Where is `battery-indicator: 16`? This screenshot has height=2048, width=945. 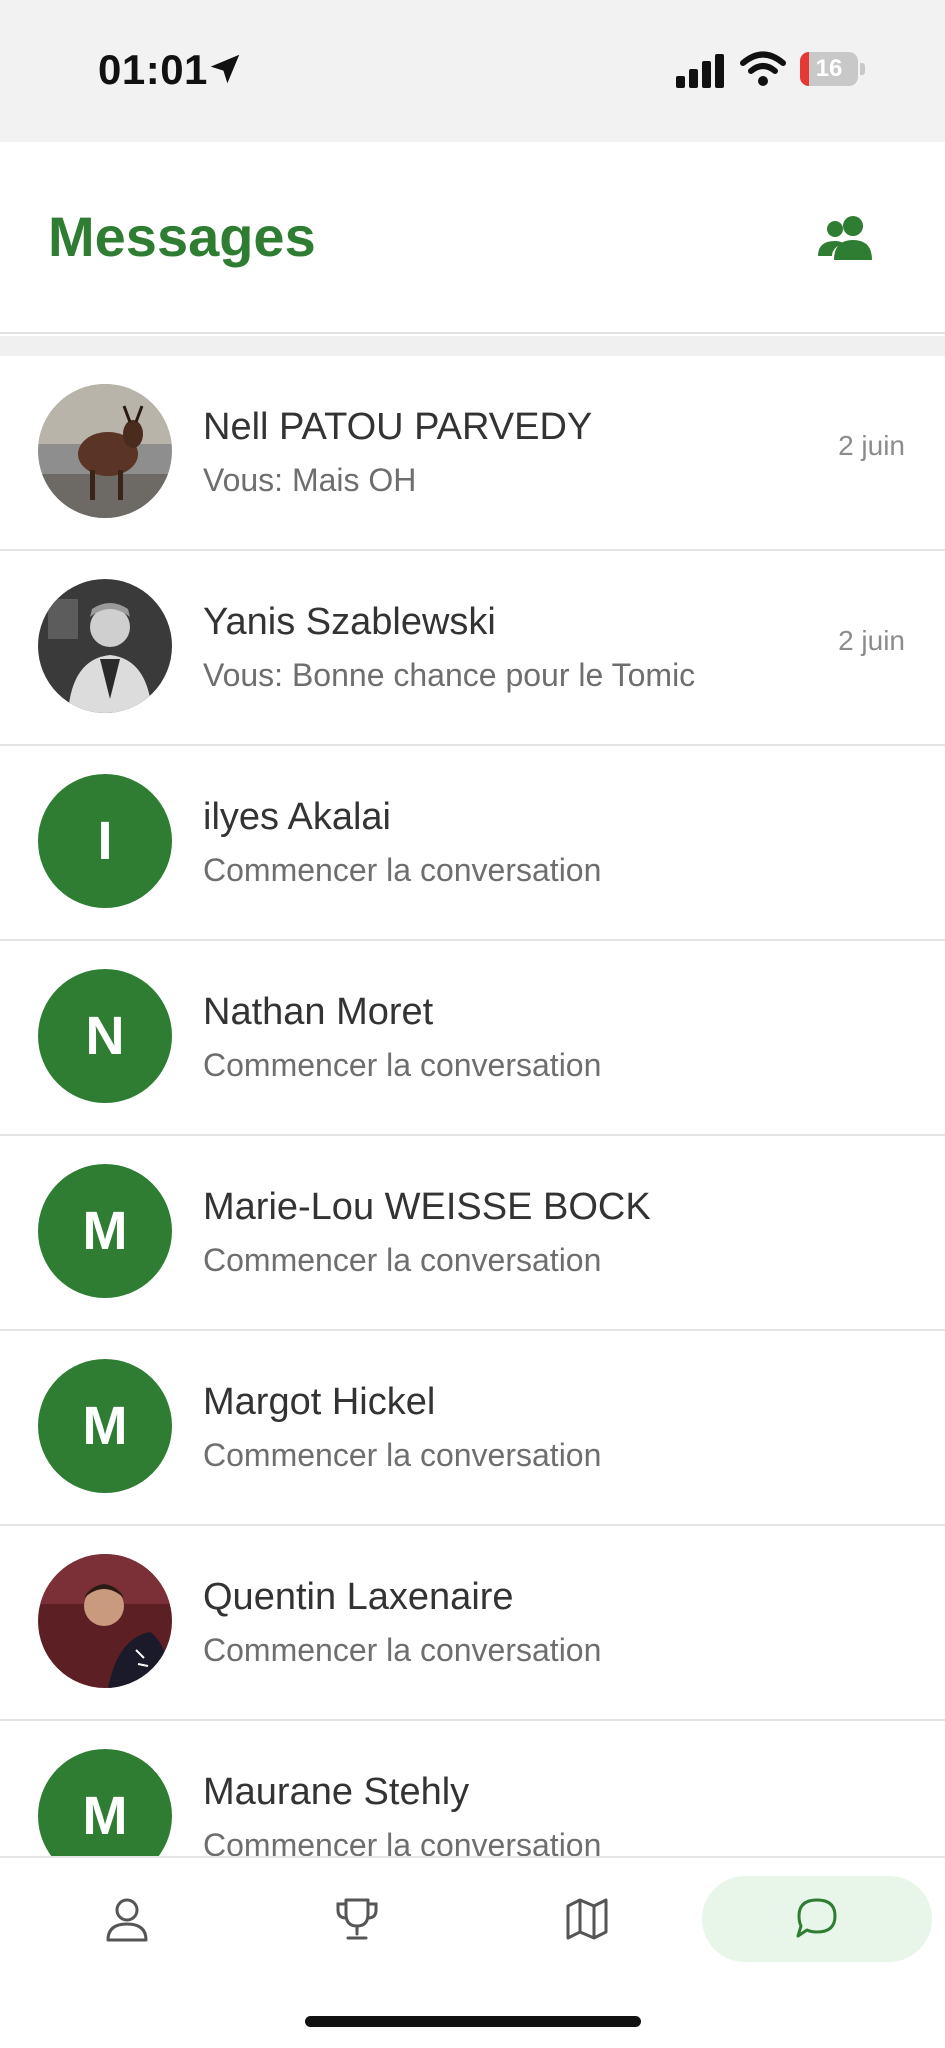
battery-indicator: 16 is located at coordinates (833, 69).